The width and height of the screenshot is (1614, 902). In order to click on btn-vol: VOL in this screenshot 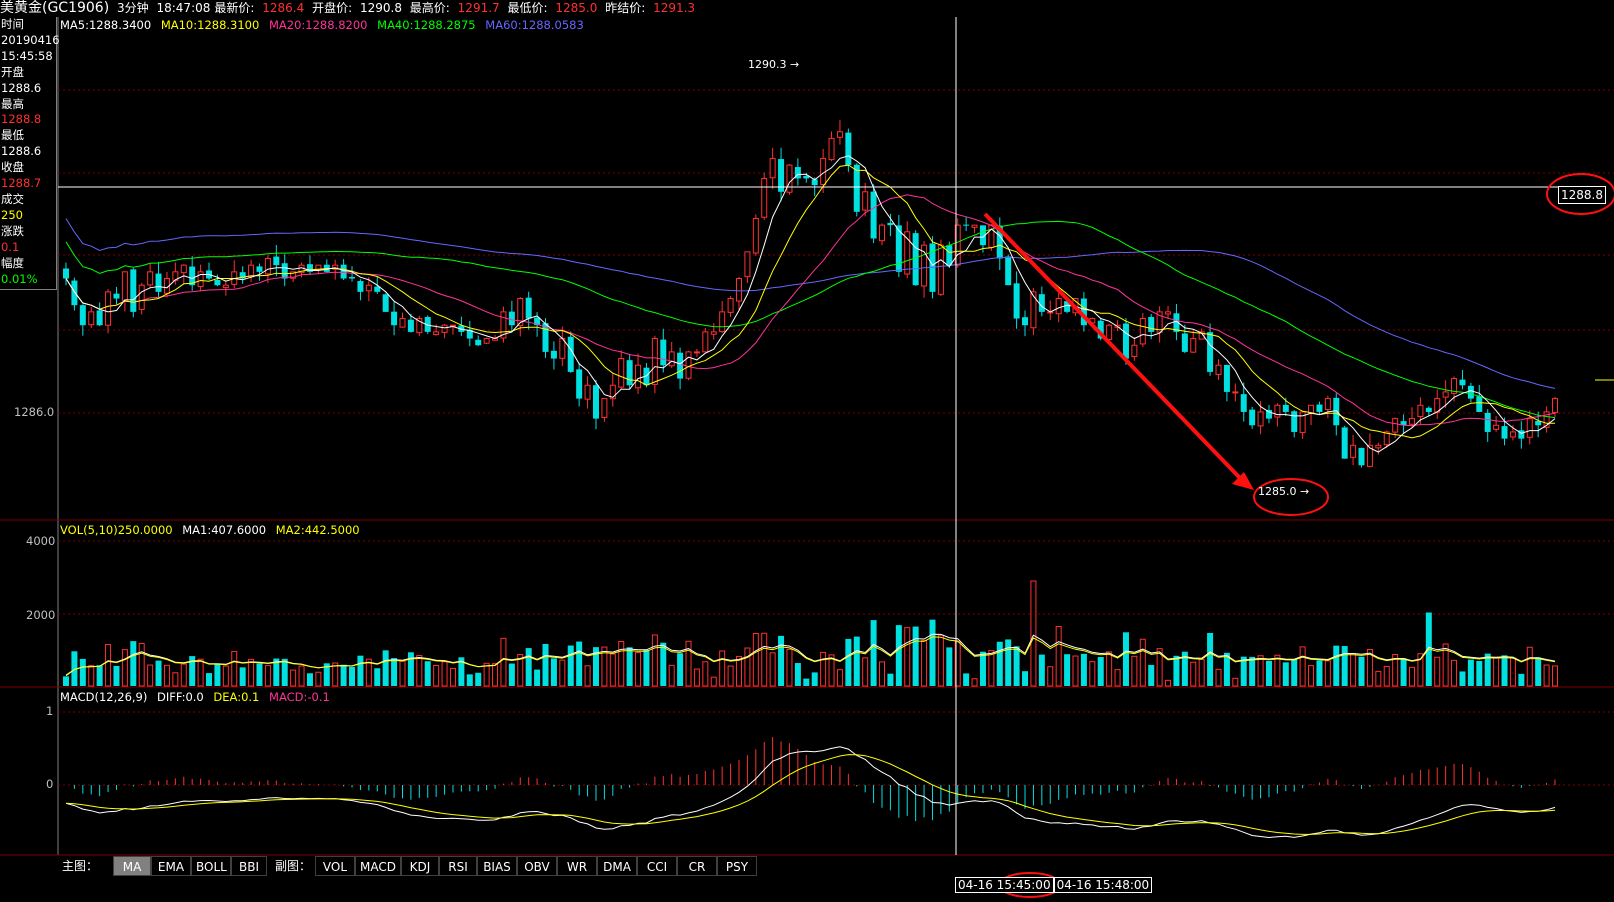, I will do `click(335, 866)`.